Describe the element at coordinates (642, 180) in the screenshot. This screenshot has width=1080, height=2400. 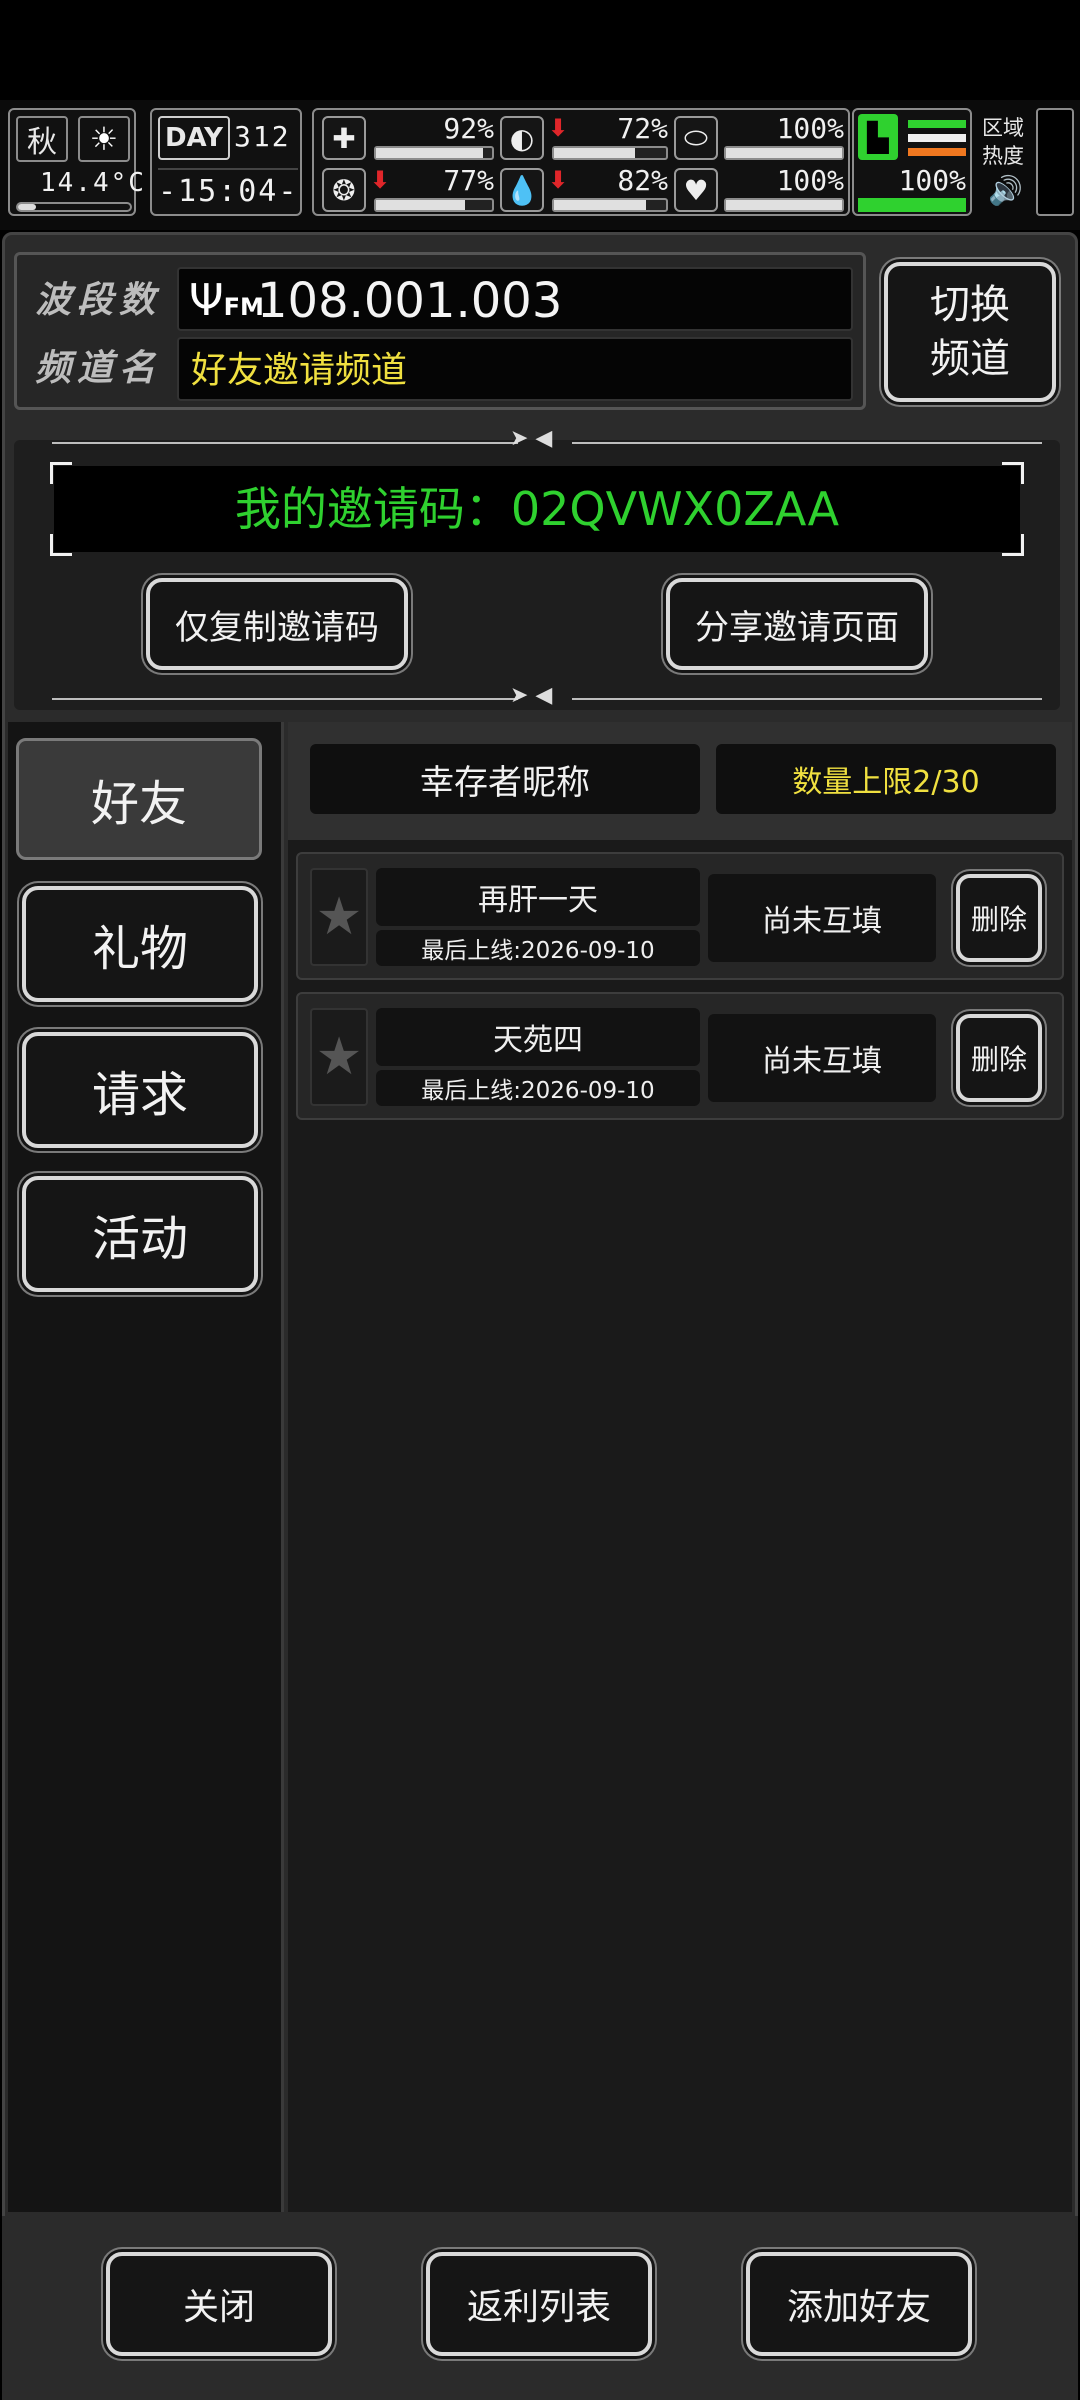
I see `thirst-value: 82%` at that location.